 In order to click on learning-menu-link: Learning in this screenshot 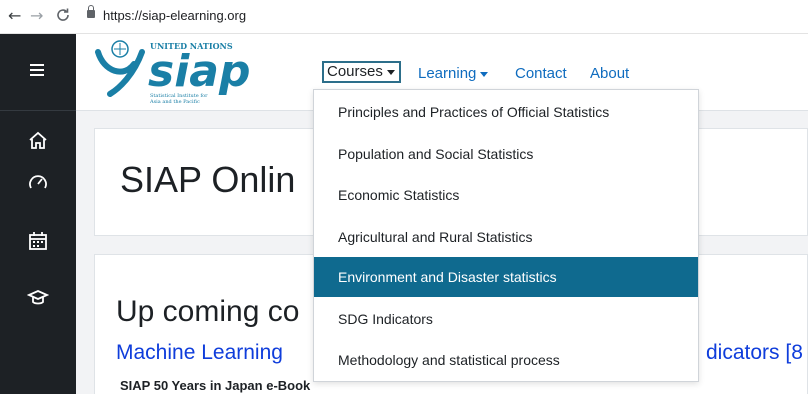, I will do `click(453, 74)`.